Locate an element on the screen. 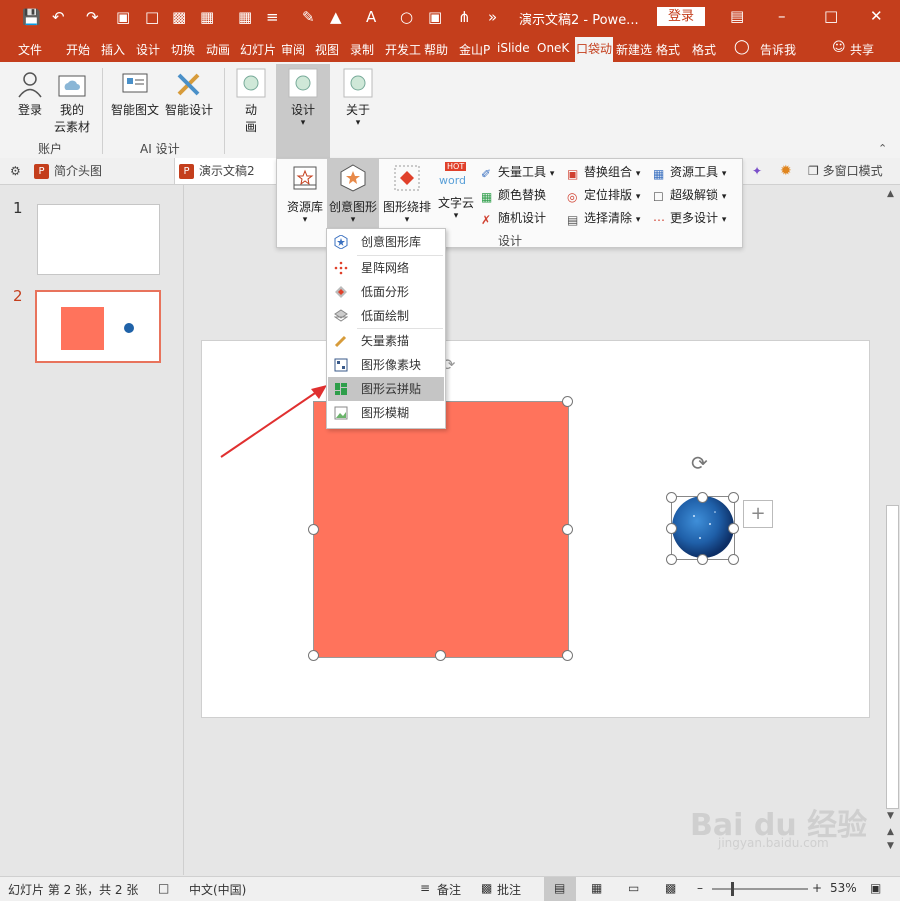 The image size is (900, 901). menu-item-cloud-collage: 图形云拼贴 is located at coordinates (386, 389).